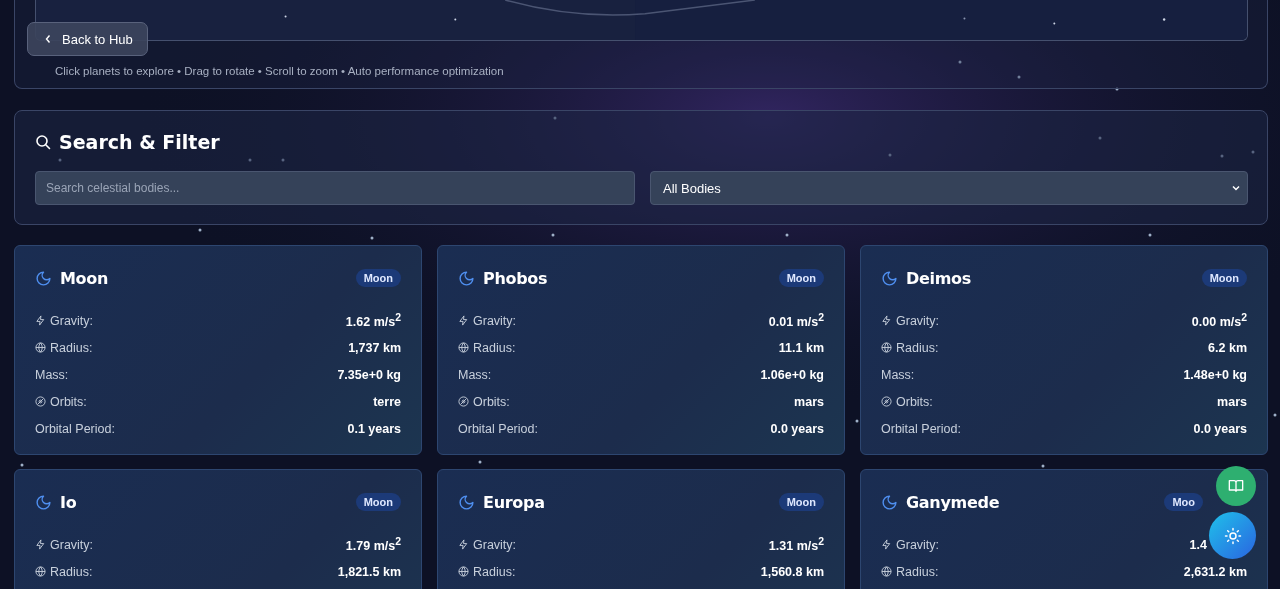 The height and width of the screenshot is (589, 1280). What do you see at coordinates (1215, 374) in the screenshot?
I see `stat-value: 1.48e+0 kg` at bounding box center [1215, 374].